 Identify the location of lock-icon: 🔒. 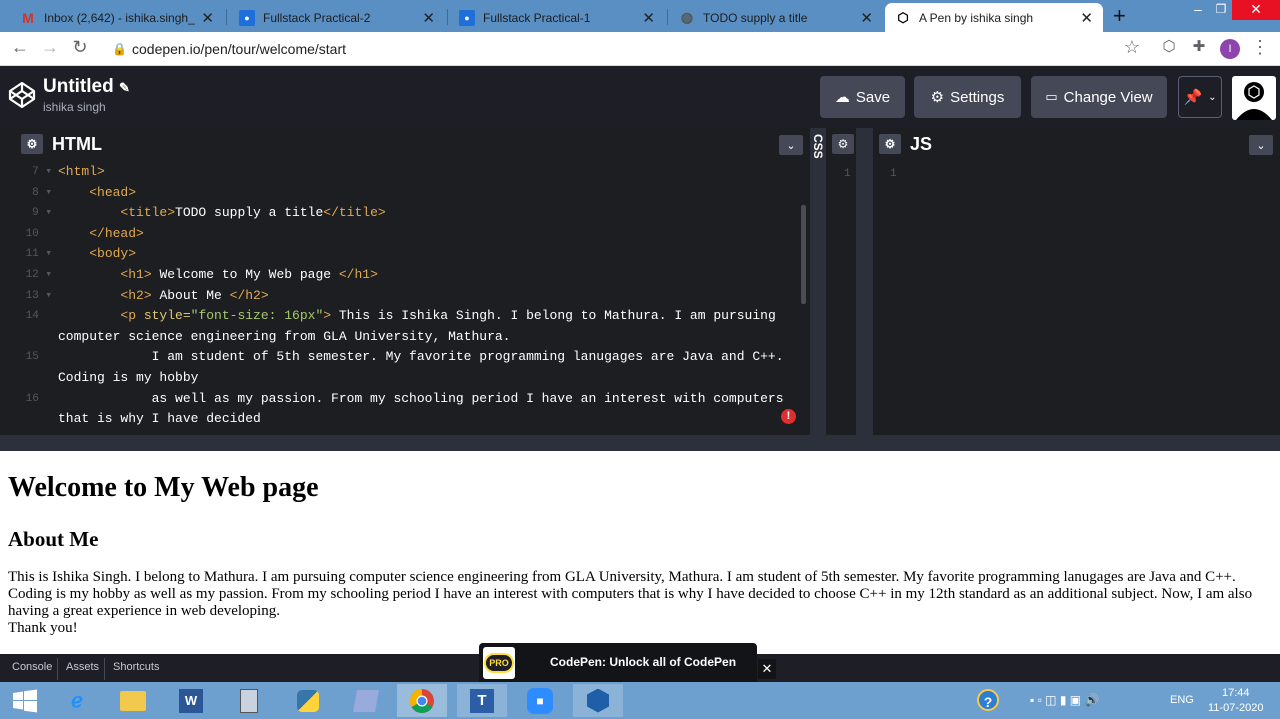
(119, 49).